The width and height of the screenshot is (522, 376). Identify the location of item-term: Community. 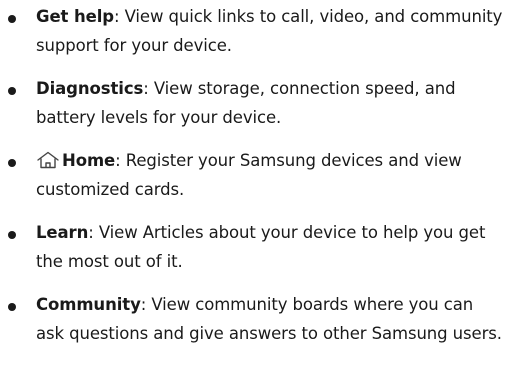
(88, 304).